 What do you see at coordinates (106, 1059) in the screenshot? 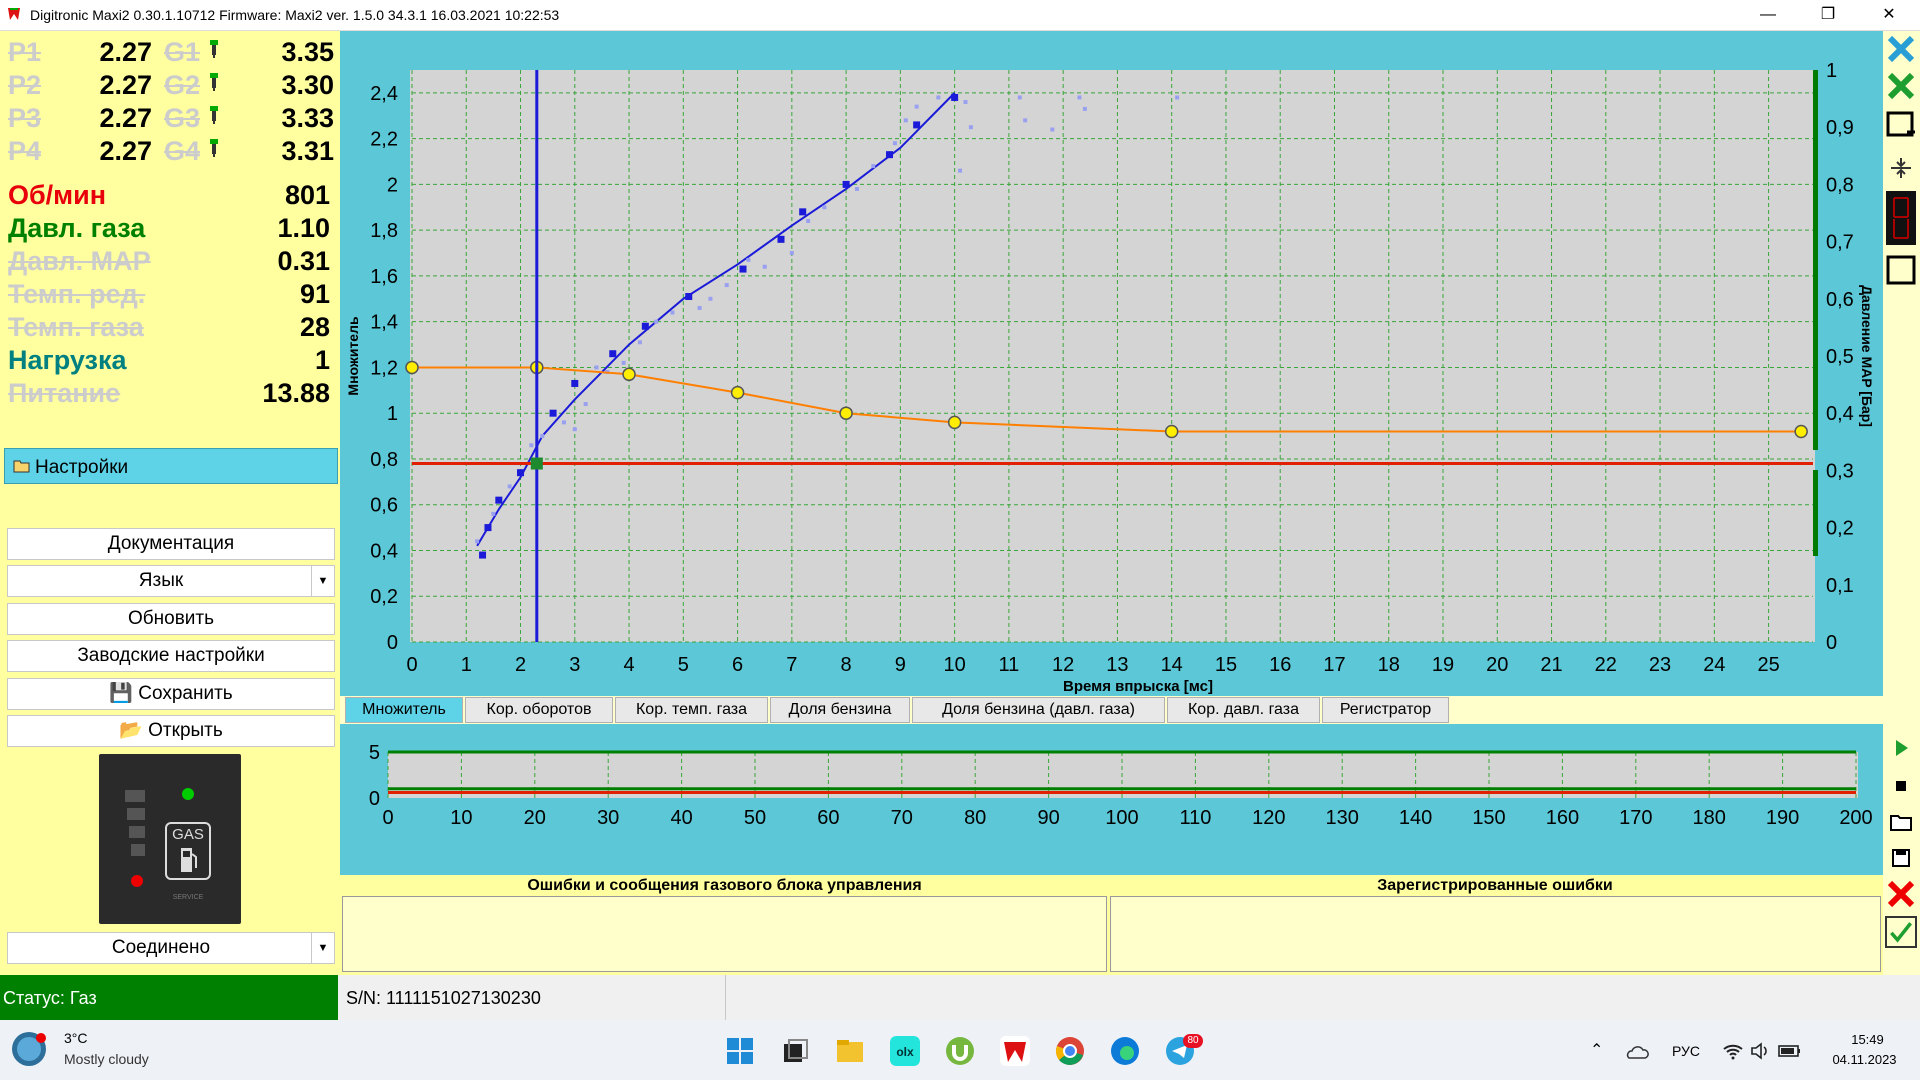
I see `weather-desc: Mostly cloudy` at bounding box center [106, 1059].